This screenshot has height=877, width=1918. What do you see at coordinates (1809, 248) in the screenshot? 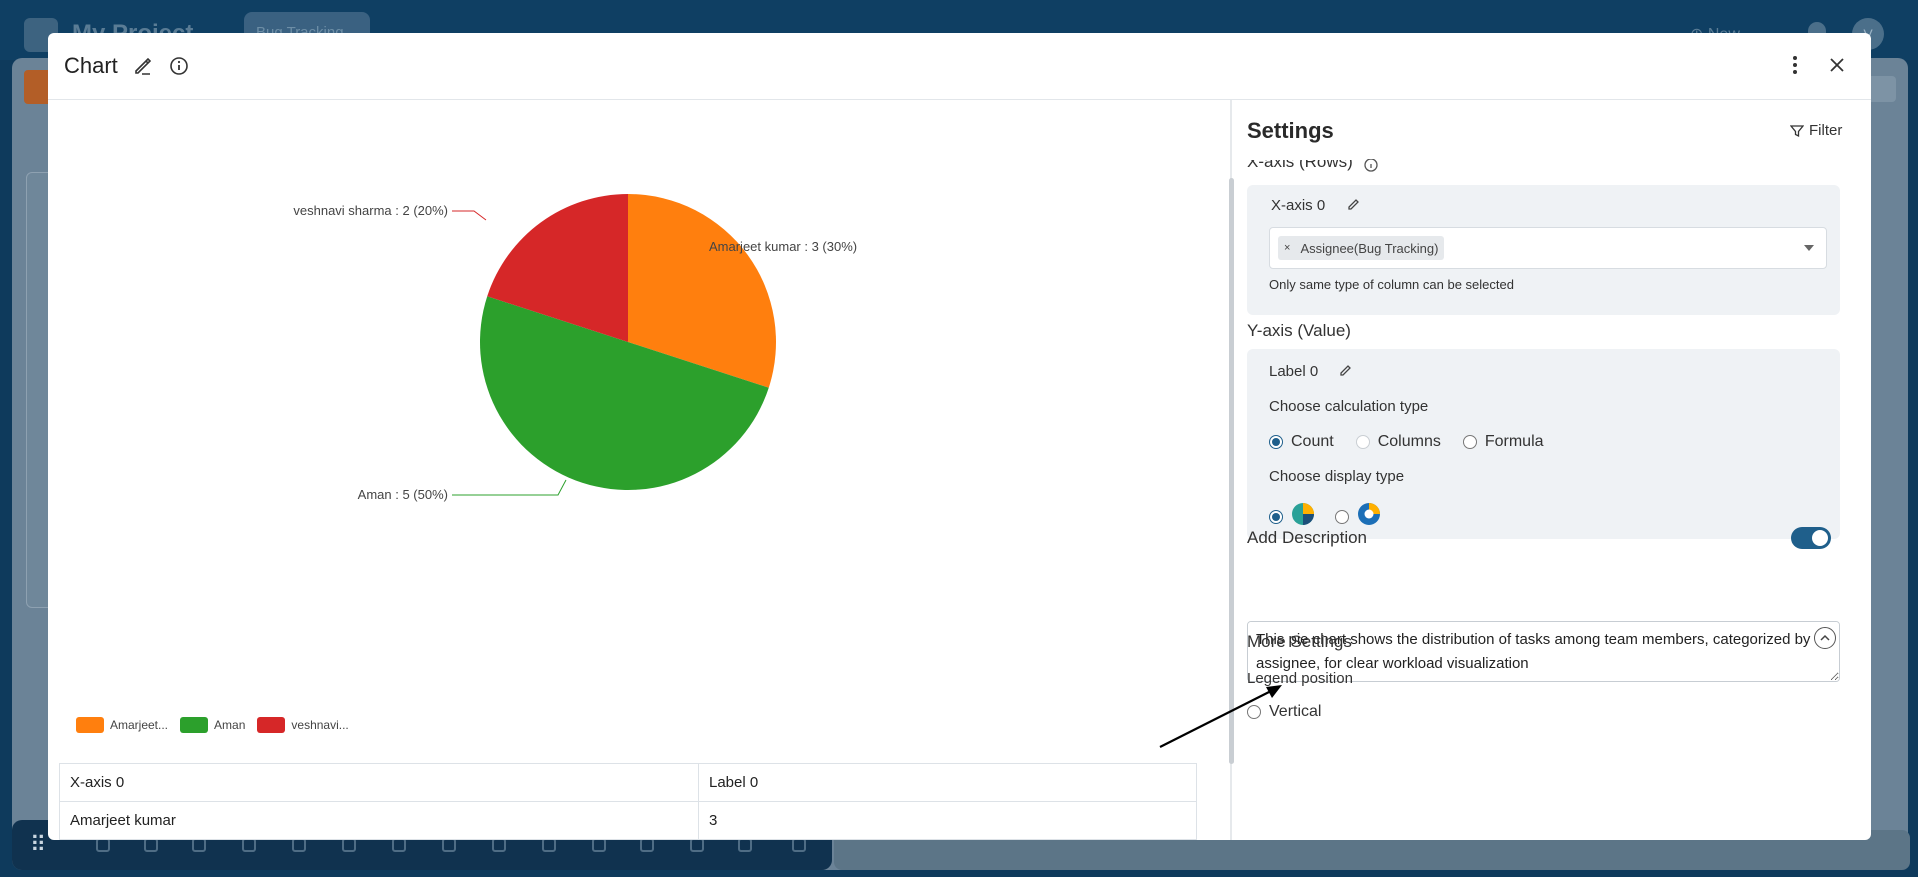
I see `chevron-down-icon` at bounding box center [1809, 248].